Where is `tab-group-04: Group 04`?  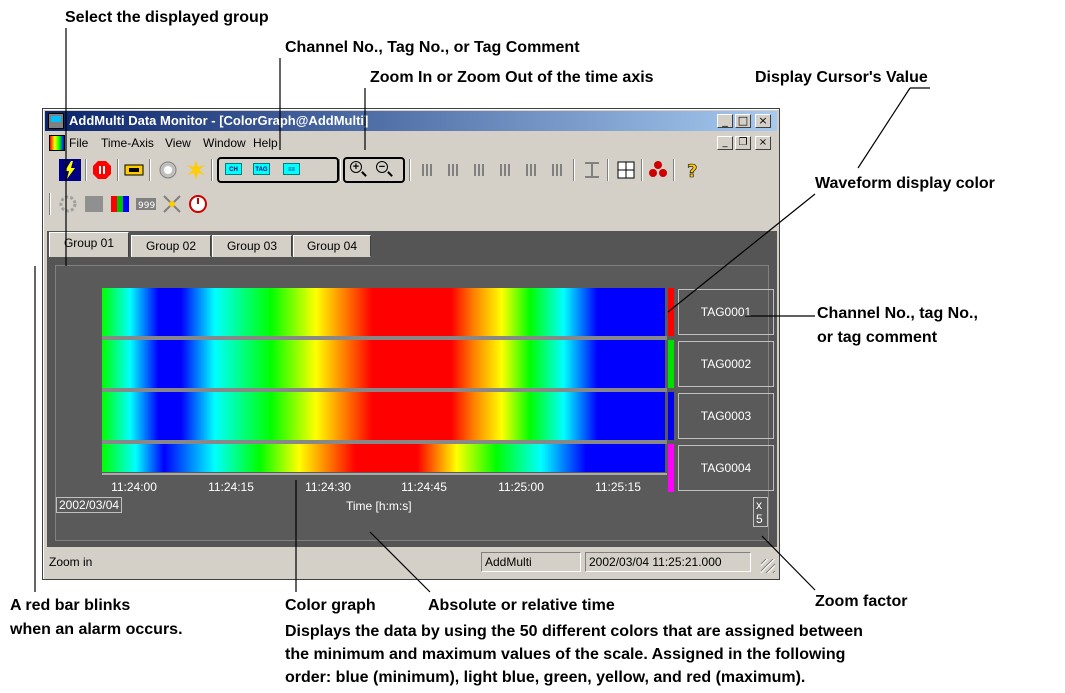 tab-group-04: Group 04 is located at coordinates (332, 246).